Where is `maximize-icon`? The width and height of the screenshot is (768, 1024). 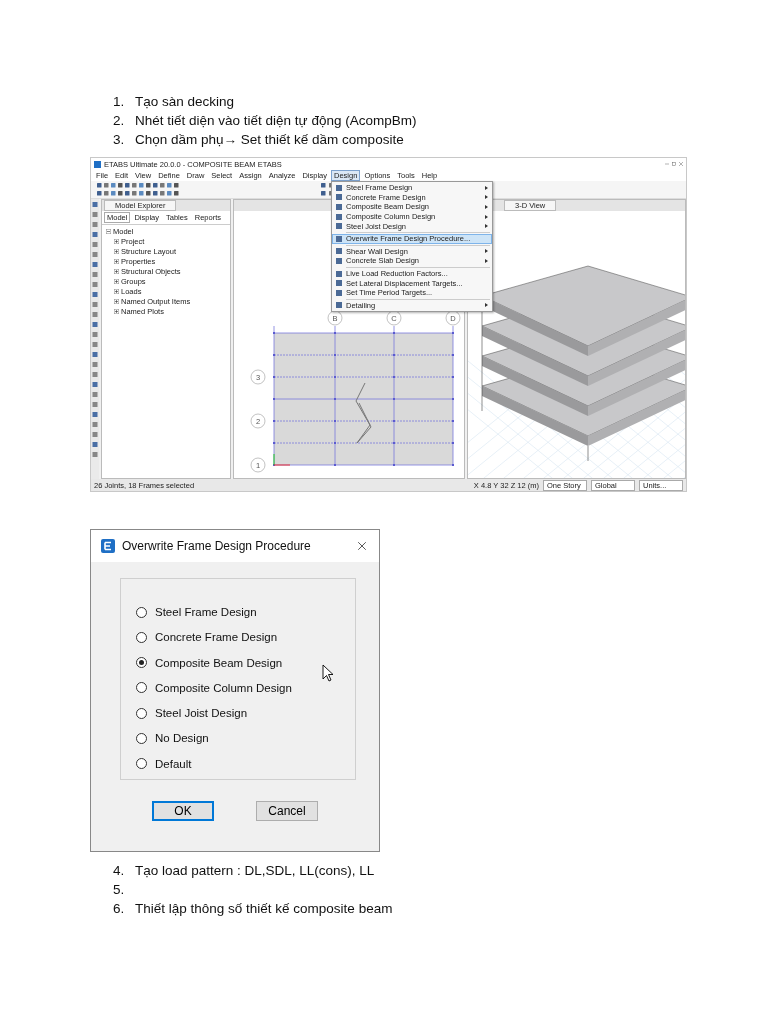
maximize-icon is located at coordinates (674, 164).